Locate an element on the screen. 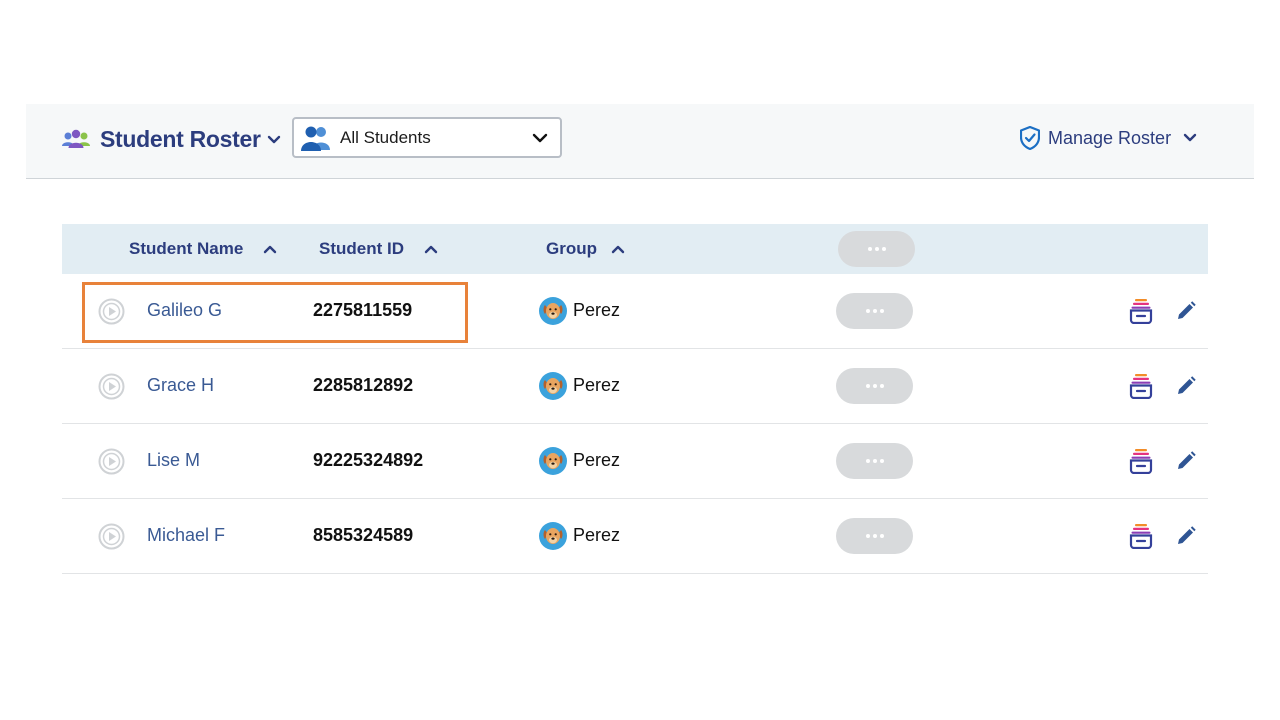 This screenshot has width=1280, height=720. table-row: Galileo G 2275811559 Perez is located at coordinates (635, 311).